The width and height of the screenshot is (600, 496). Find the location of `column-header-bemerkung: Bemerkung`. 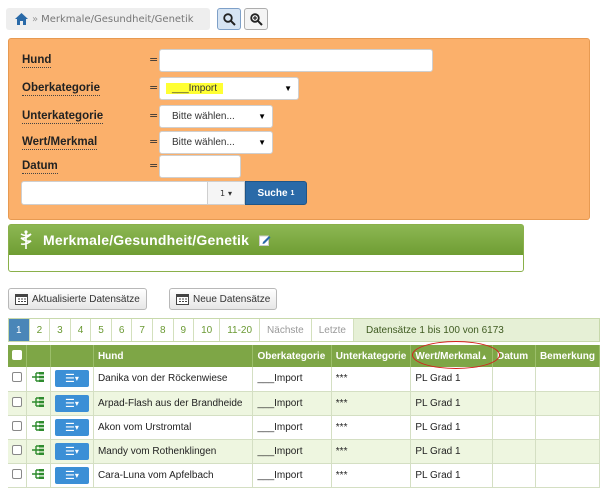

column-header-bemerkung: Bemerkung is located at coordinates (567, 356).